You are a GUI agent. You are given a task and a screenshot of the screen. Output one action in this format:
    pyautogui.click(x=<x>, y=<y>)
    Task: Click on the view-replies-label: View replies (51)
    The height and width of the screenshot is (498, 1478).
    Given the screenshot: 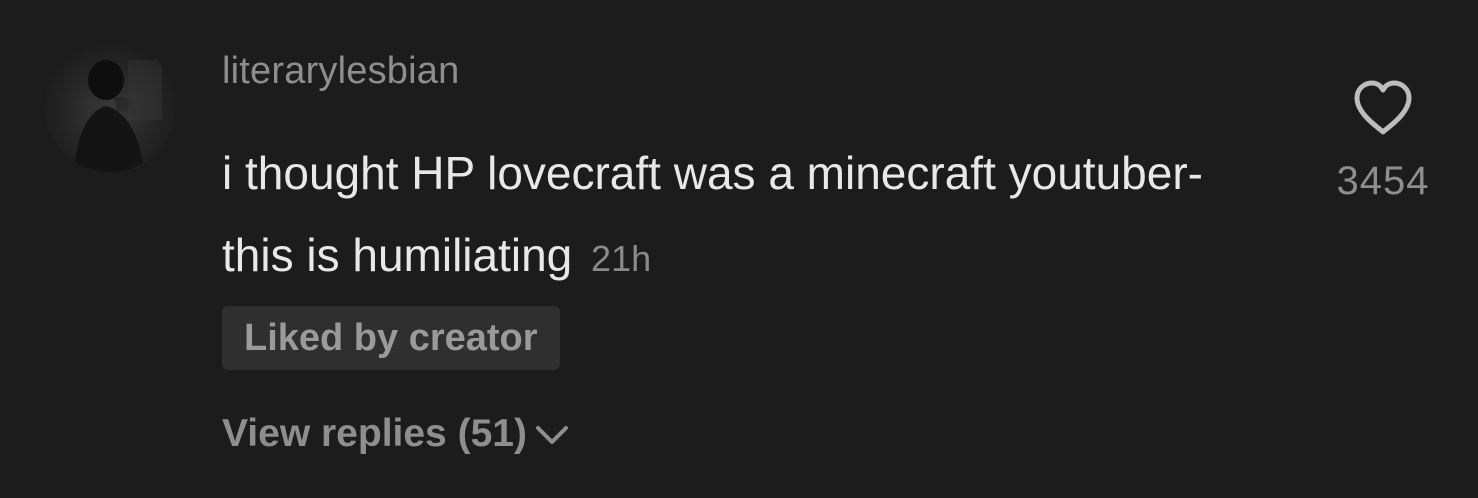 What is the action you would take?
    pyautogui.click(x=374, y=433)
    